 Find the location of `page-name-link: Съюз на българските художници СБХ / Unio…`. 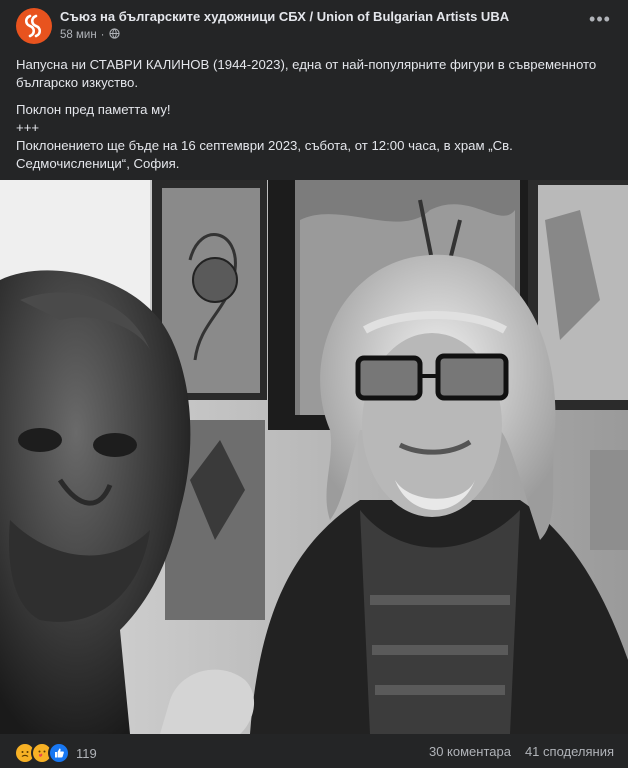

page-name-link: Съюз на българските художници СБХ / Unio… is located at coordinates (284, 16).